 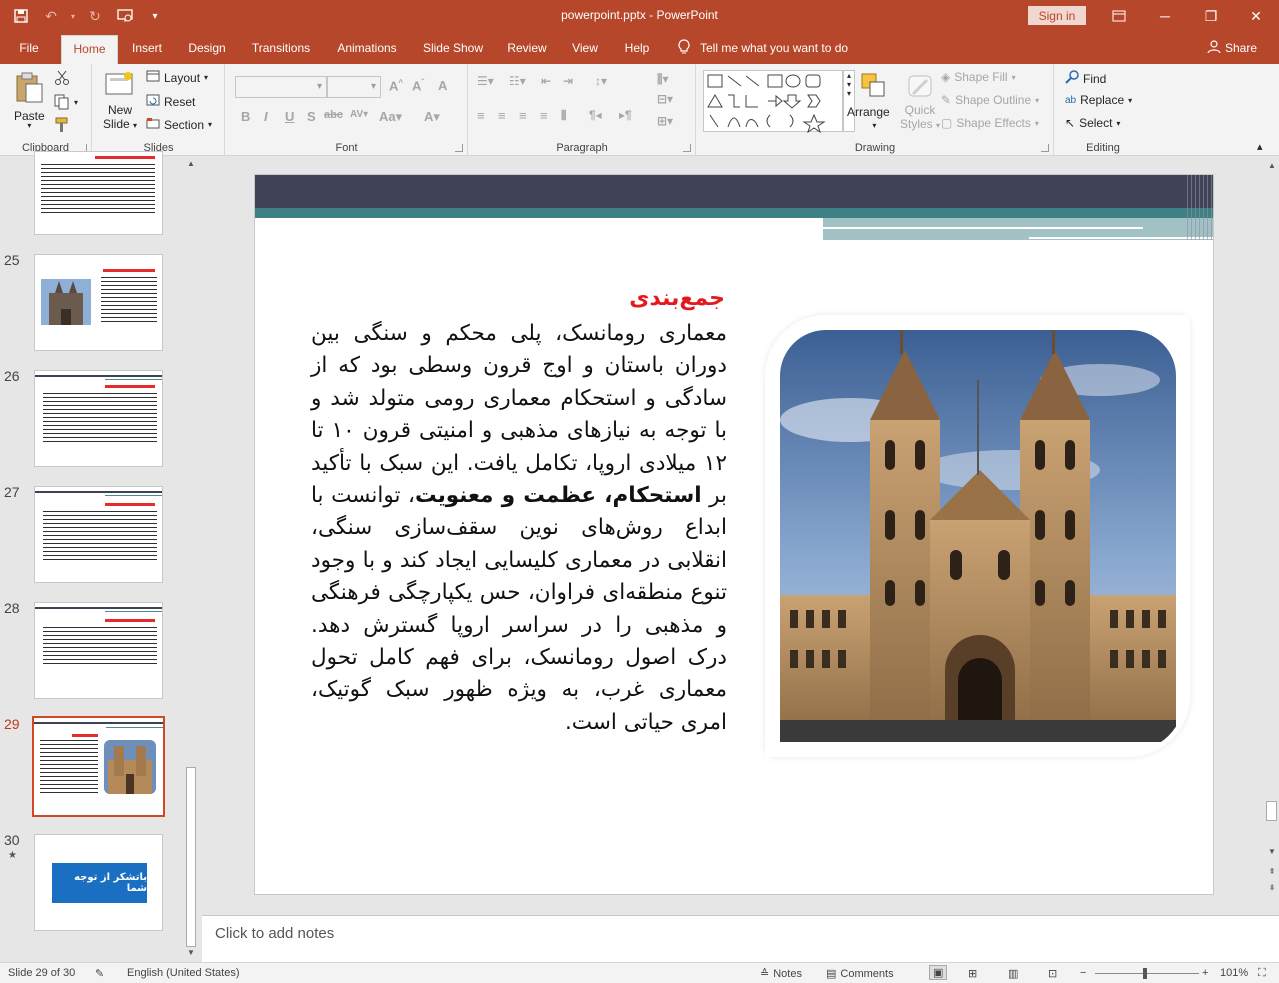 I want to click on decrease-font-size-icon: Aˇ, so click(x=418, y=85).